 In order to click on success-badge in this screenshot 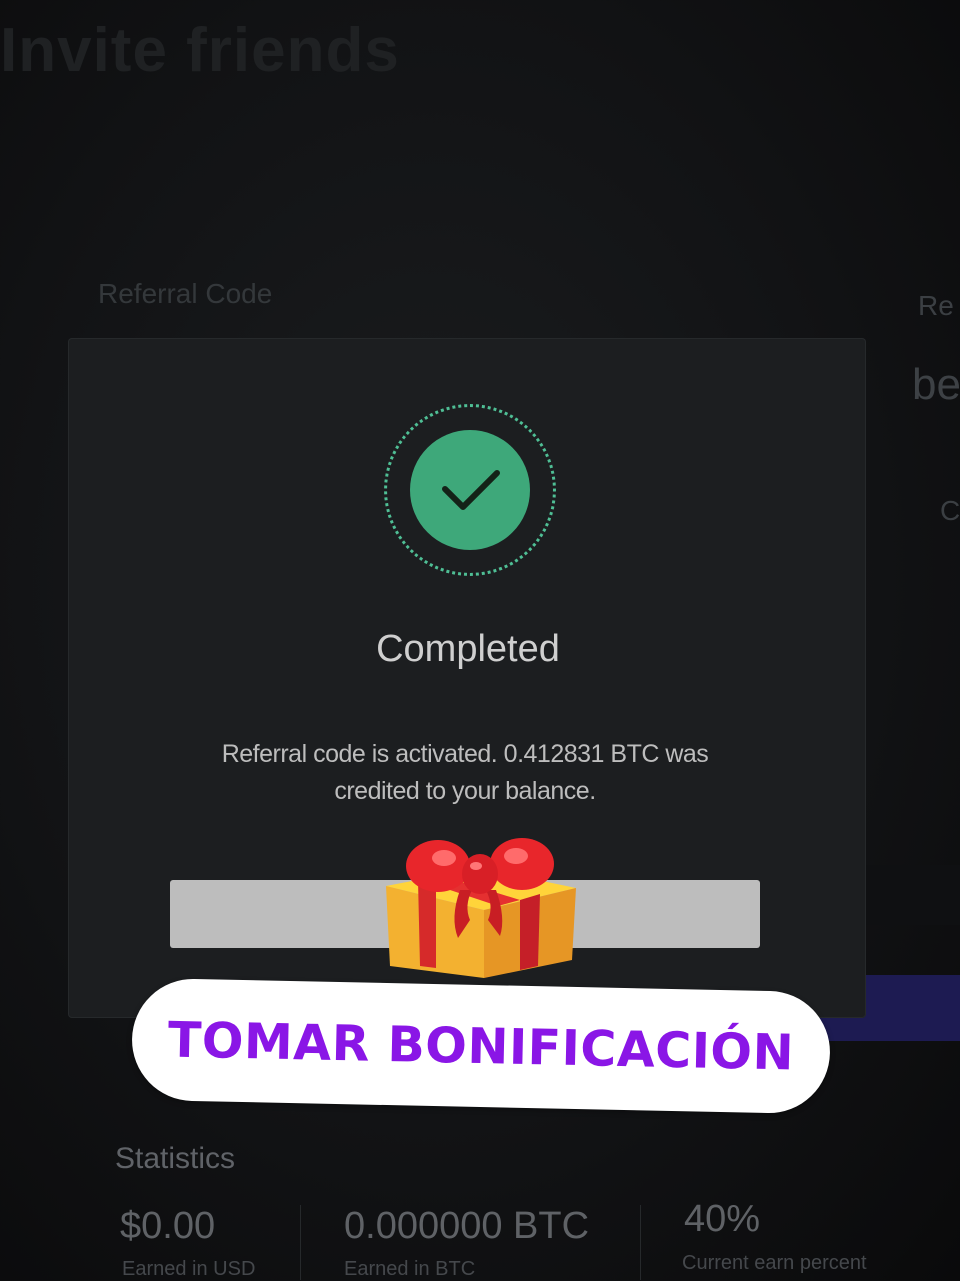, I will do `click(470, 490)`.